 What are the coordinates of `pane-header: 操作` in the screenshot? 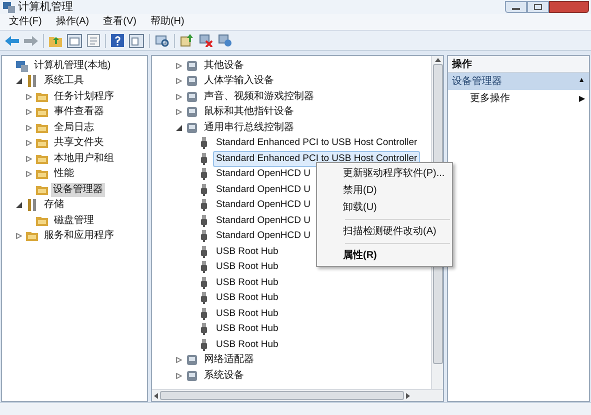 It's located at (518, 64).